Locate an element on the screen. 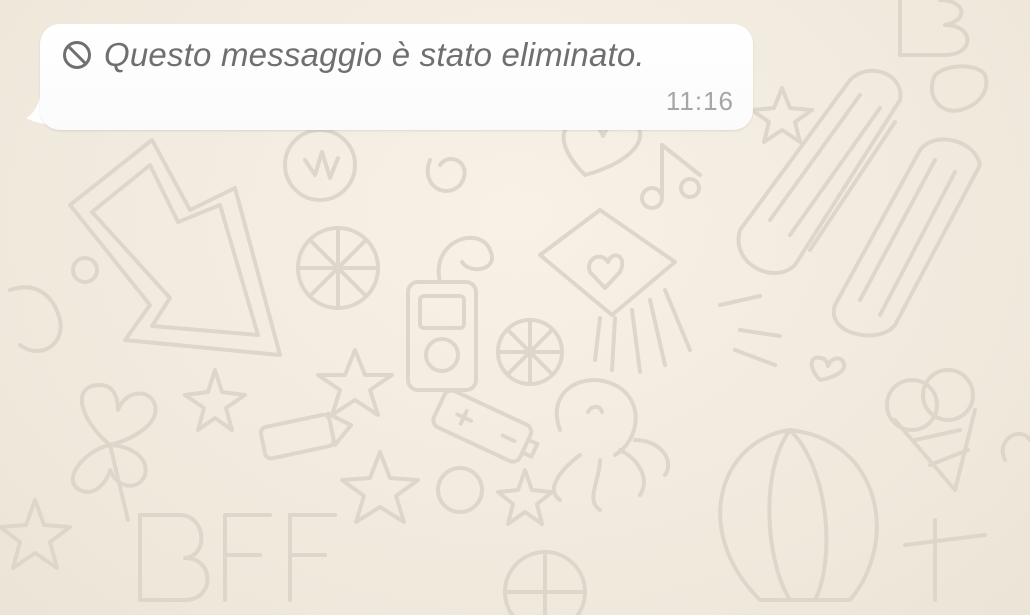  heart-small-doodle is located at coordinates (828, 368).